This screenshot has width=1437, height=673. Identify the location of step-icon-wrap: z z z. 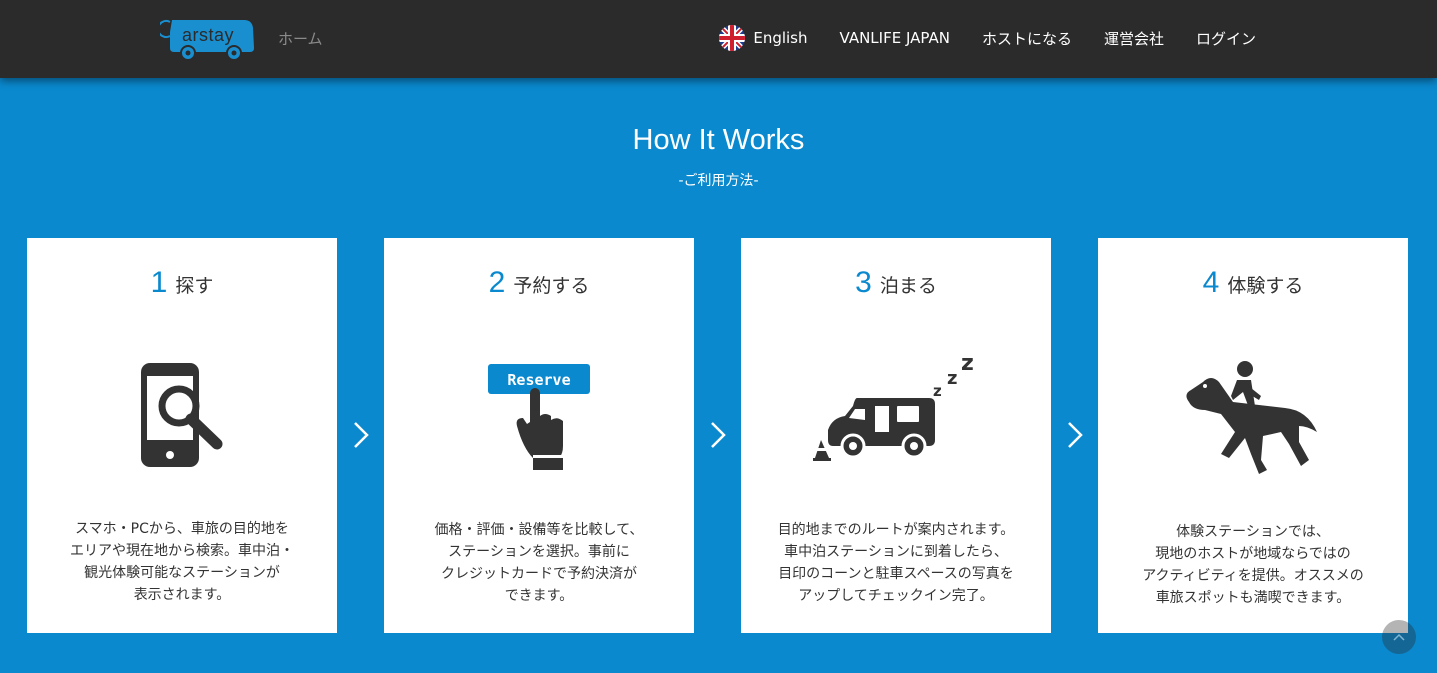
(896, 408).